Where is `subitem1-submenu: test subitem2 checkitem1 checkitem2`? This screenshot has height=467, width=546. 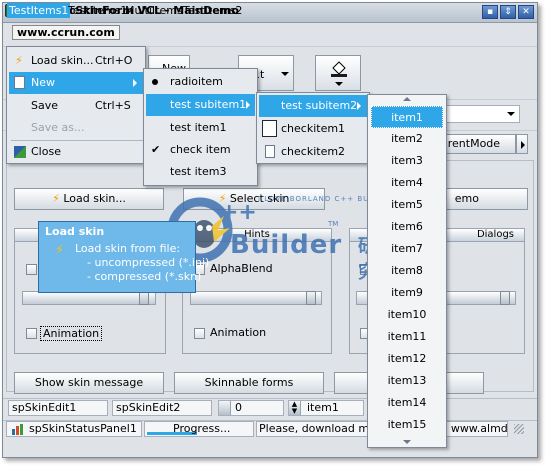 subitem1-submenu: test subitem2 checkitem1 checkitem2 is located at coordinates (313, 128).